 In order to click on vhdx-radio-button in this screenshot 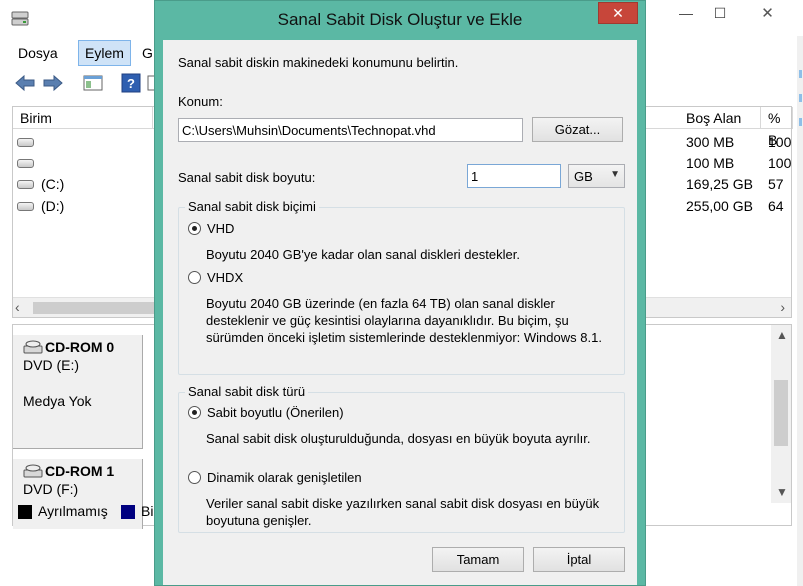, I will do `click(194, 277)`.